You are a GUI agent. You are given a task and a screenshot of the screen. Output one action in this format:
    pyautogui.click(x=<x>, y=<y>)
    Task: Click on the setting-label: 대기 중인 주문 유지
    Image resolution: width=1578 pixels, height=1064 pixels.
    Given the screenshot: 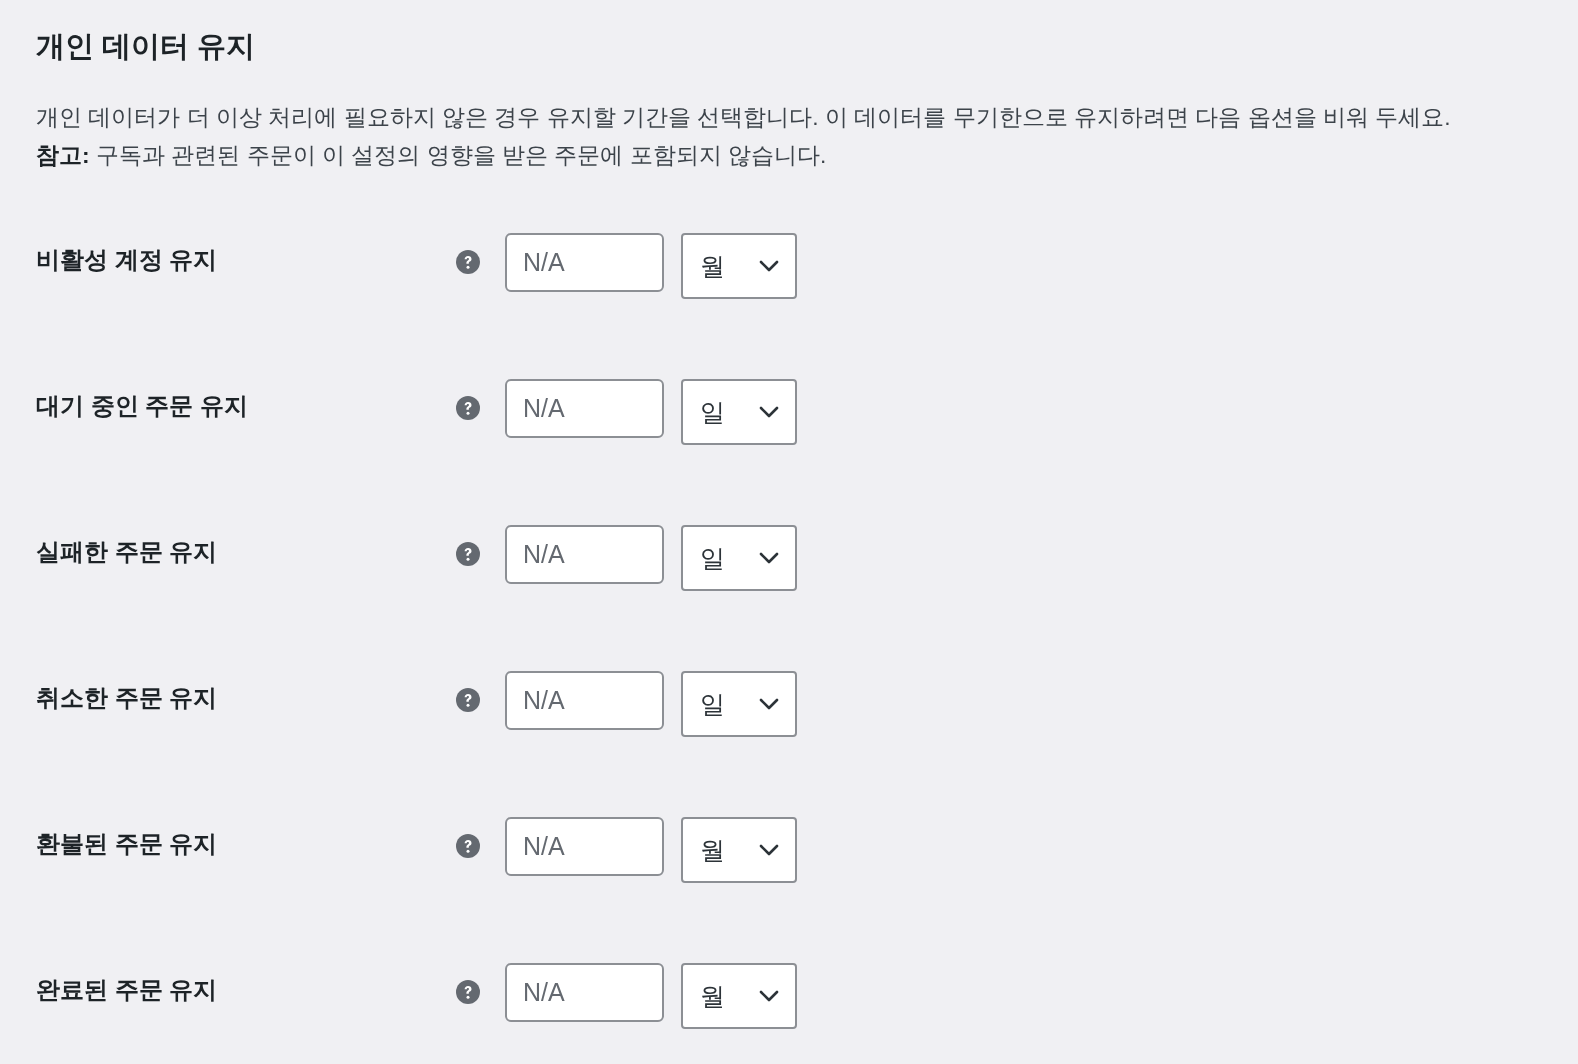 What is the action you would take?
    pyautogui.click(x=142, y=406)
    